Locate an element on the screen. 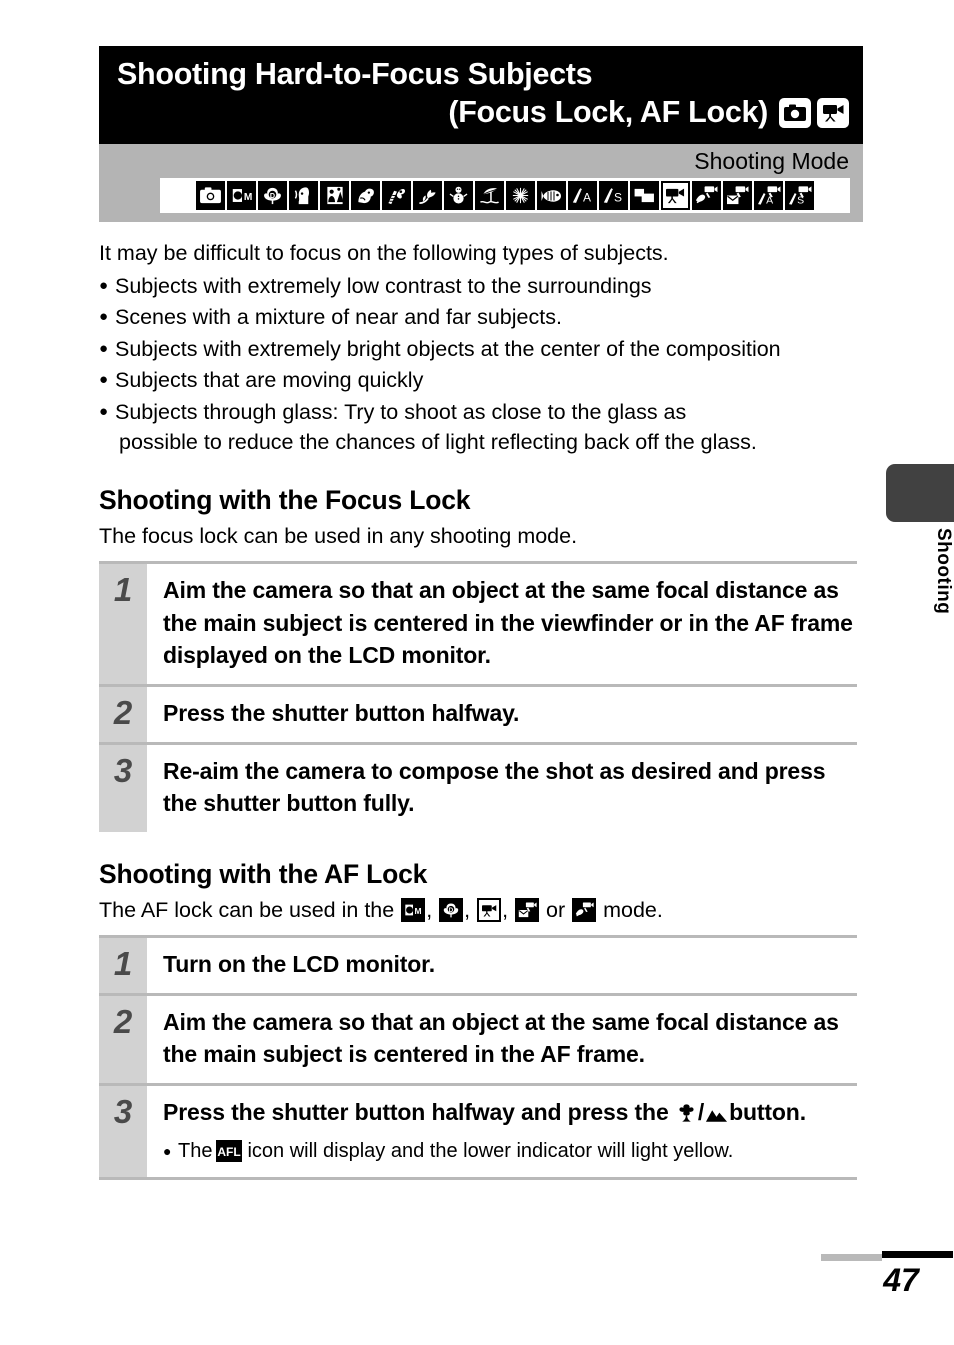 Image resolution: width=954 pixels, height=1345 pixels. night-snapshot-icon is located at coordinates (334, 196).